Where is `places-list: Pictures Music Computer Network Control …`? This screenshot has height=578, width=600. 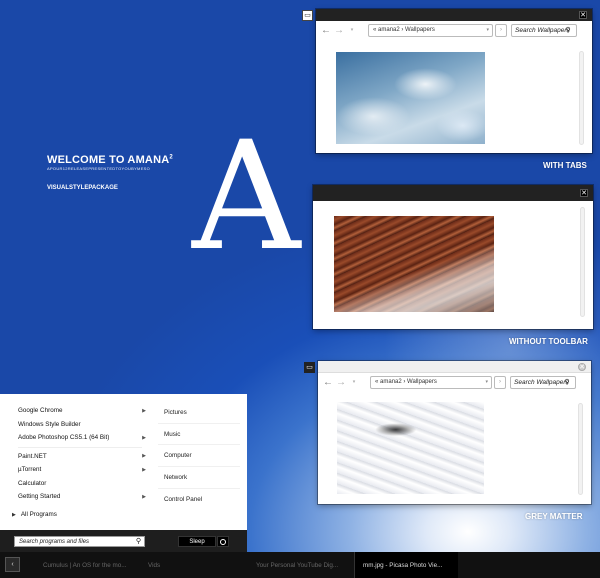 places-list: Pictures Music Computer Network Control … is located at coordinates (199, 456).